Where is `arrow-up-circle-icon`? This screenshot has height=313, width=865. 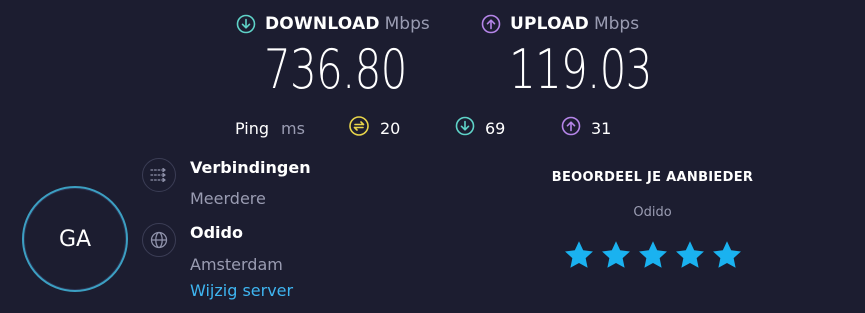 arrow-up-circle-icon is located at coordinates (491, 24).